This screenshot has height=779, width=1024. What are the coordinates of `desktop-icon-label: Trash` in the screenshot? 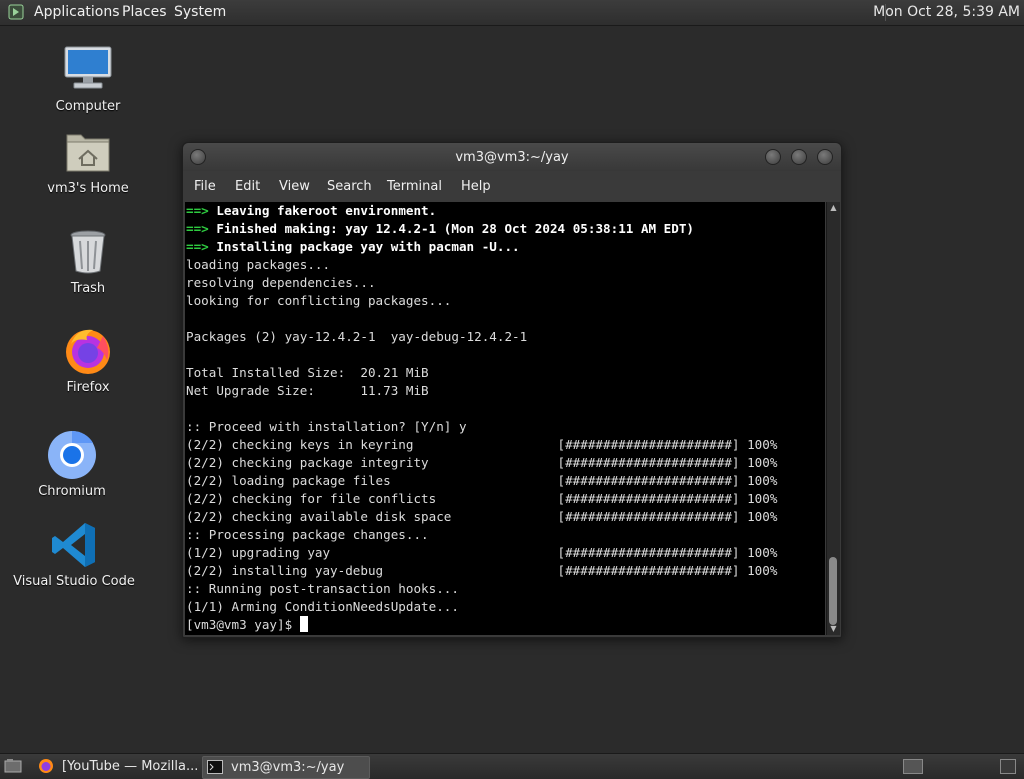 It's located at (88, 288).